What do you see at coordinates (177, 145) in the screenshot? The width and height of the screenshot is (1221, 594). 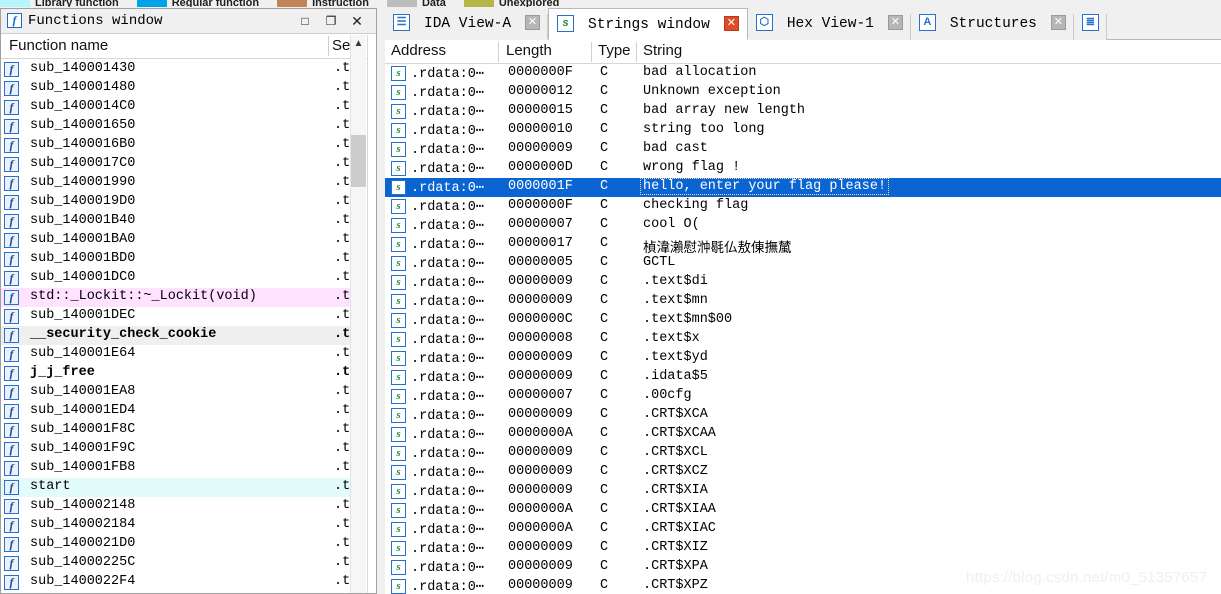 I see `function-list-row: f sub_1400016B0 .t` at bounding box center [177, 145].